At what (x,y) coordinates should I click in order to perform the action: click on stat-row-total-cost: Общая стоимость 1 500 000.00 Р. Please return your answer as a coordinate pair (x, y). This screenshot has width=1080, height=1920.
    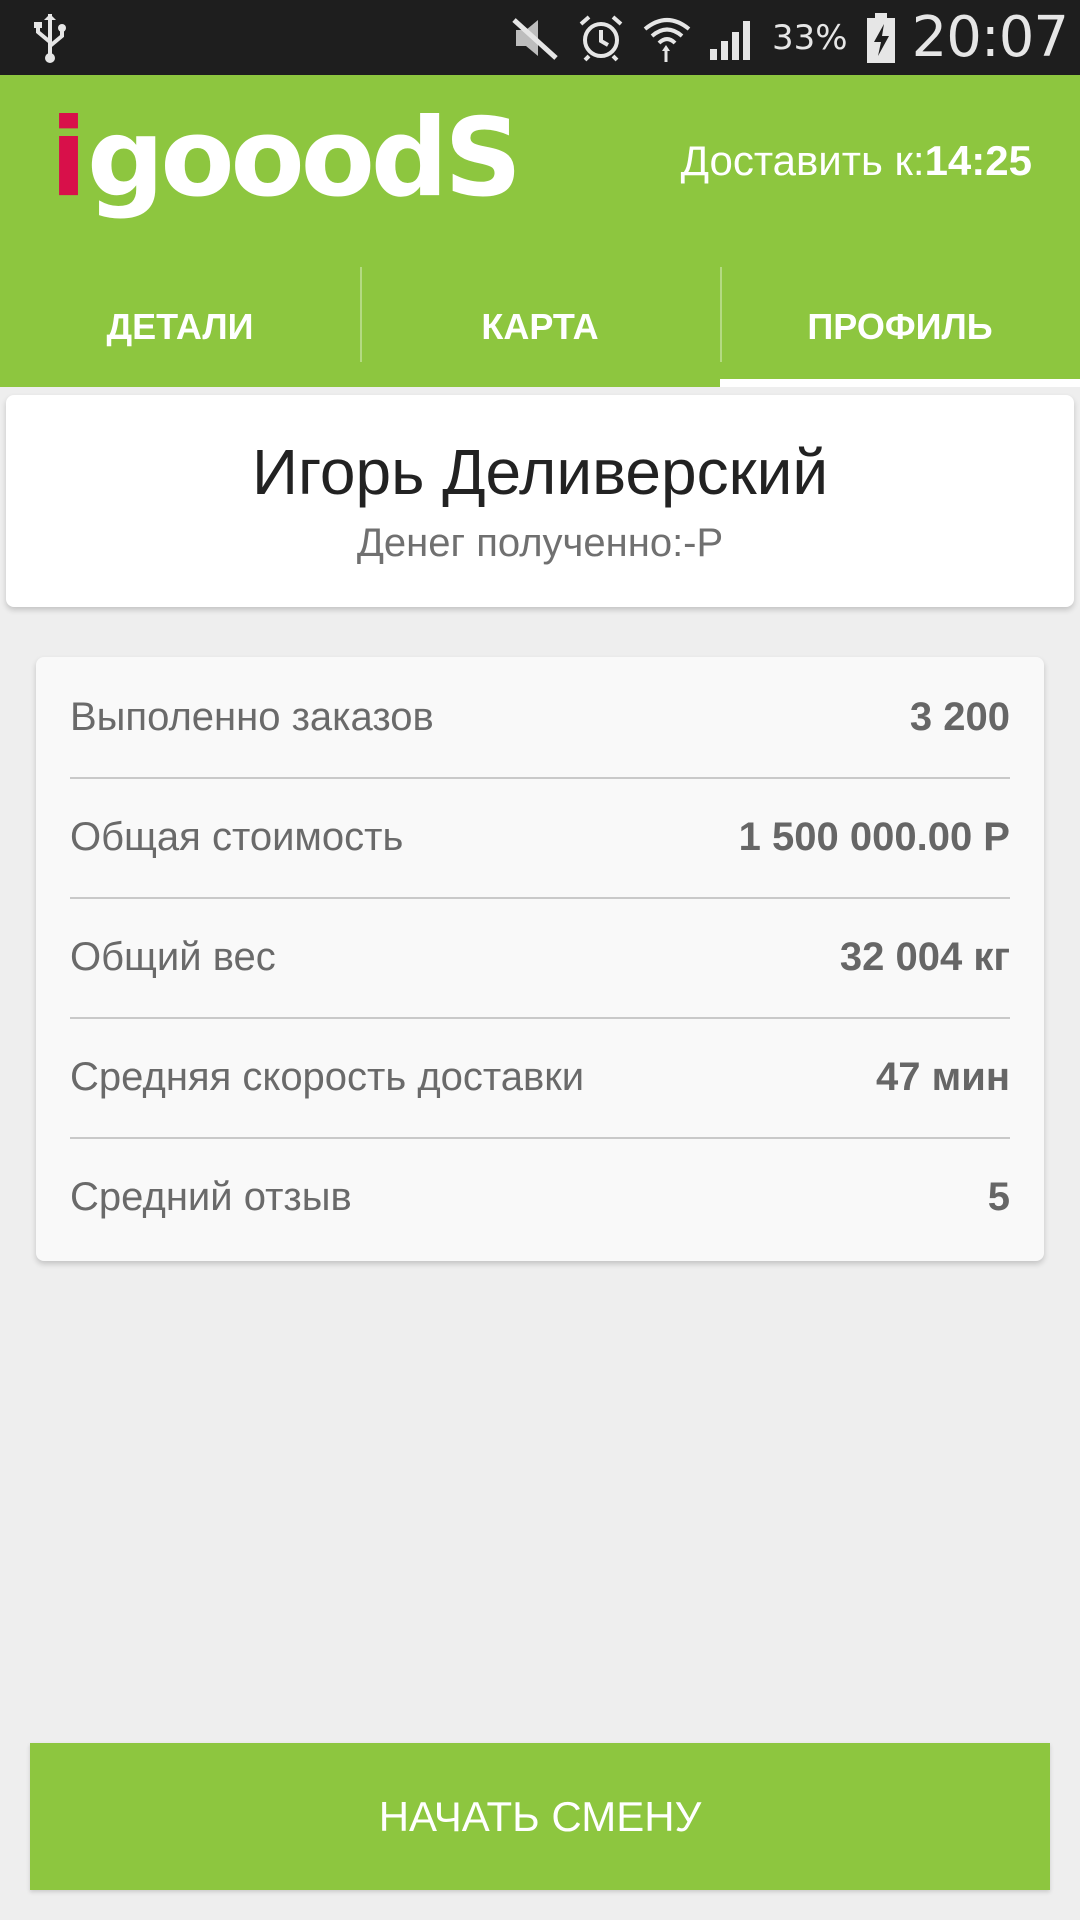
    Looking at the image, I should click on (540, 837).